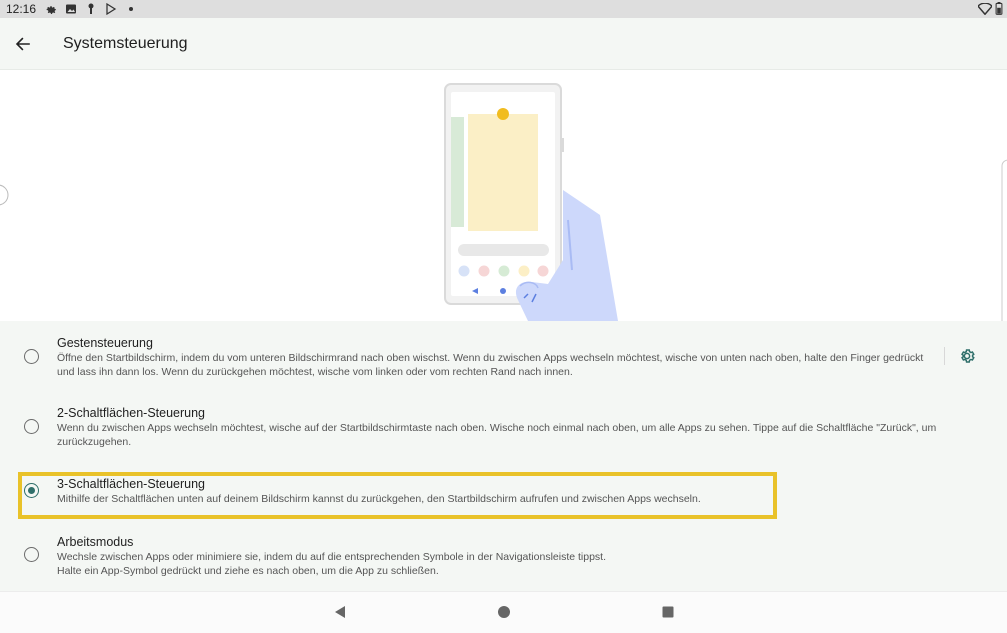 The height and width of the screenshot is (633, 1007). What do you see at coordinates (31, 554) in the screenshot?
I see `radio-work-mode` at bounding box center [31, 554].